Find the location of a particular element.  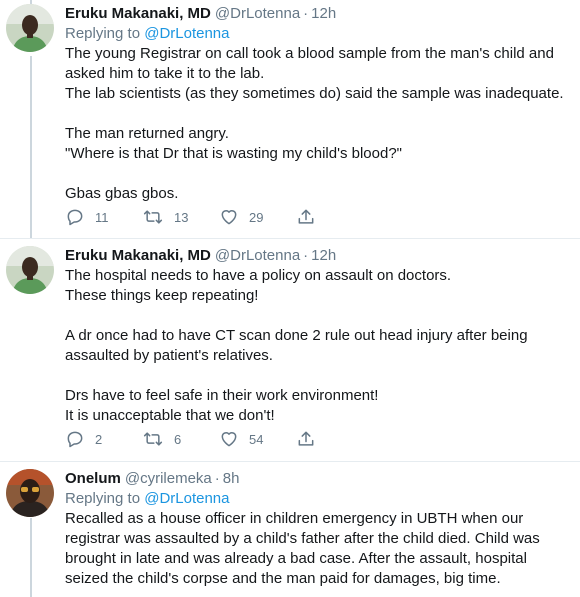

avatar-man-glasses-icon is located at coordinates (30, 493).